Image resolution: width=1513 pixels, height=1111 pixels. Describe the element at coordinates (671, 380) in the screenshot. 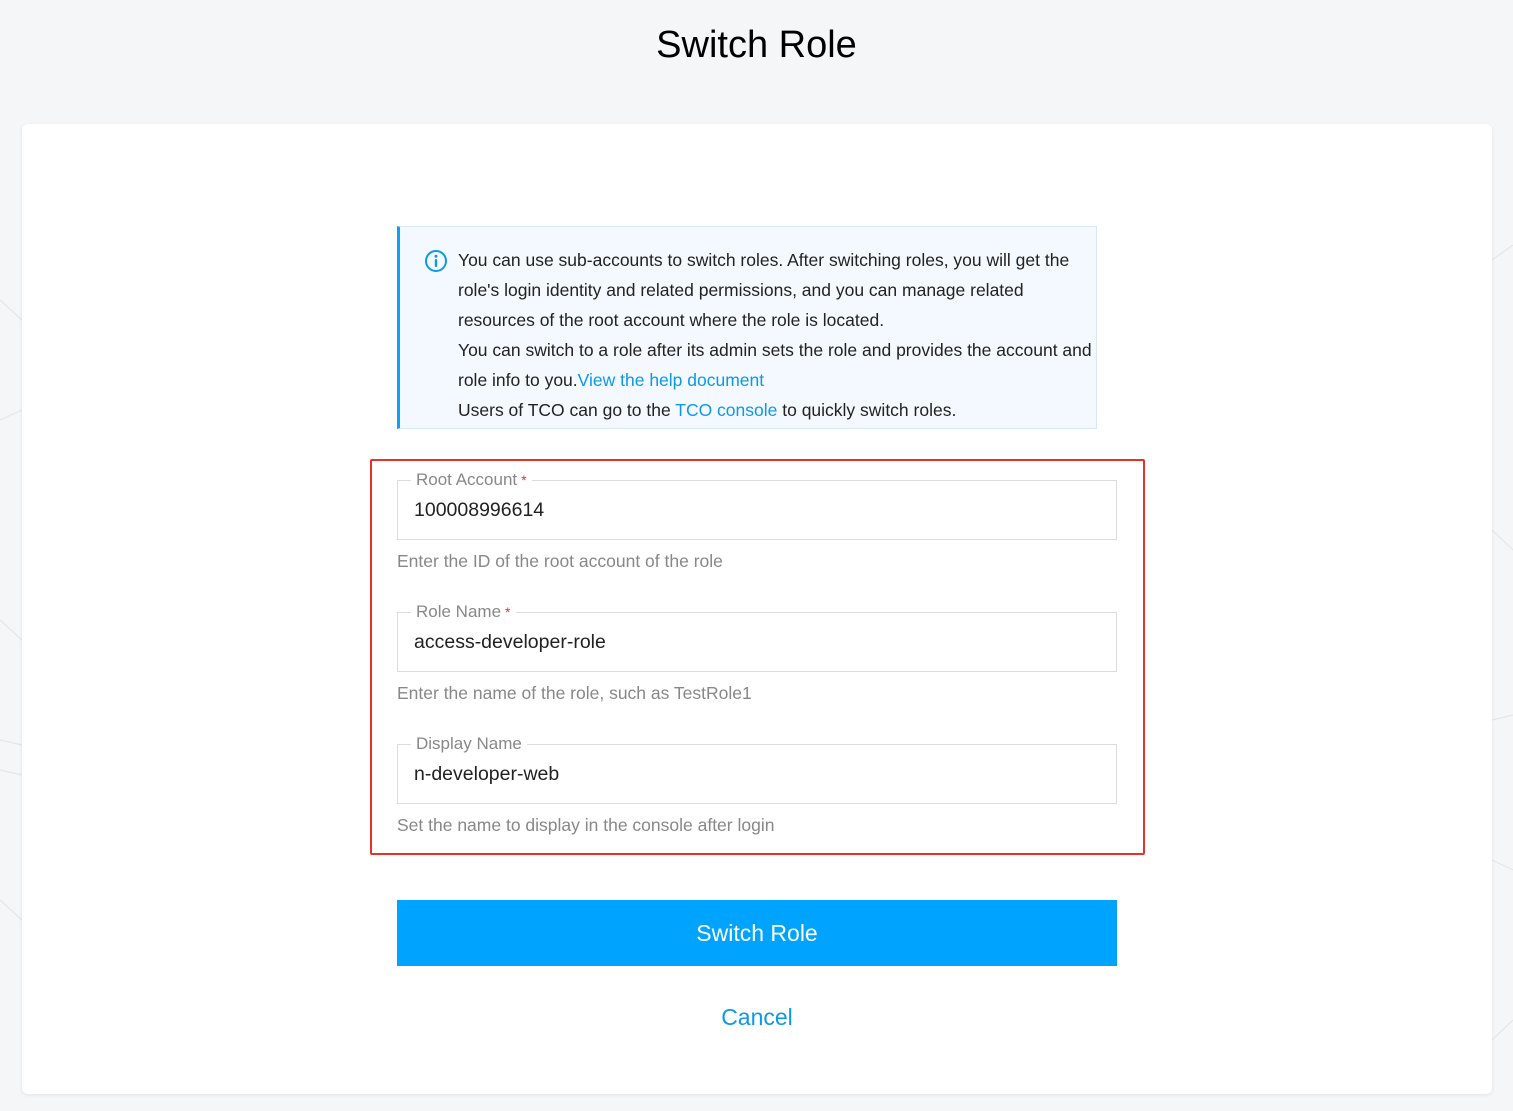

I see `help-document-link: View the help document` at that location.